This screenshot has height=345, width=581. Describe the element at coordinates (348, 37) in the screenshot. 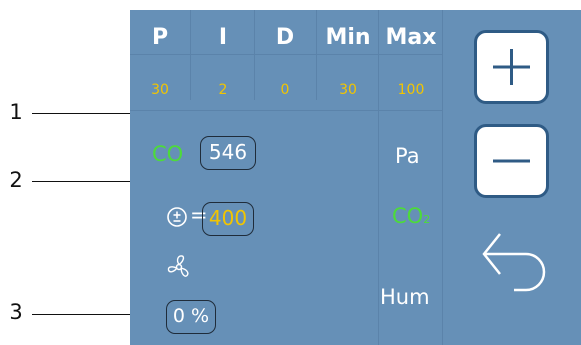

I see `header-min: Min` at that location.